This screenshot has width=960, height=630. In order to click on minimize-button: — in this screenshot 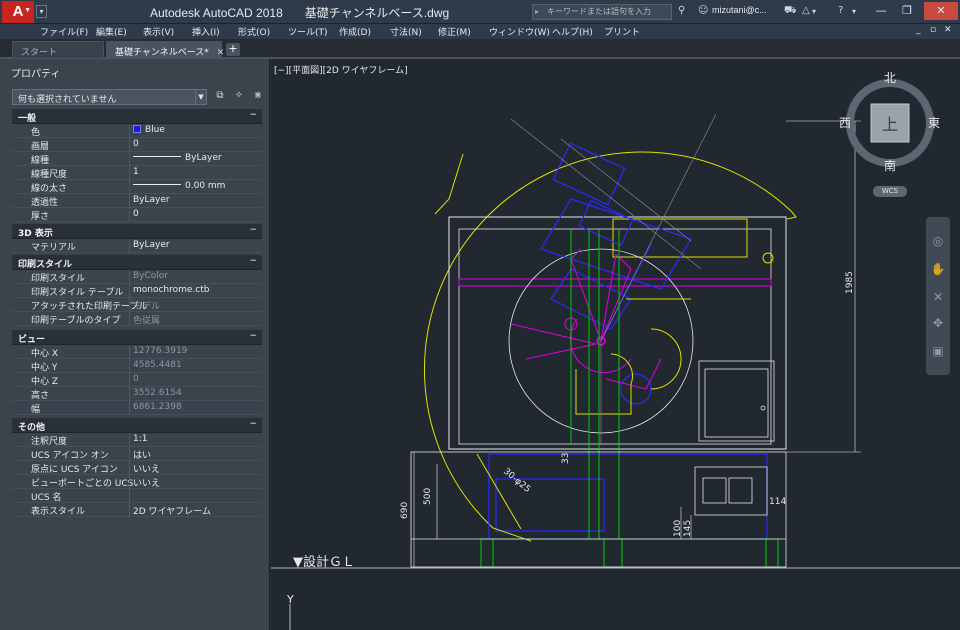, I will do `click(881, 11)`.